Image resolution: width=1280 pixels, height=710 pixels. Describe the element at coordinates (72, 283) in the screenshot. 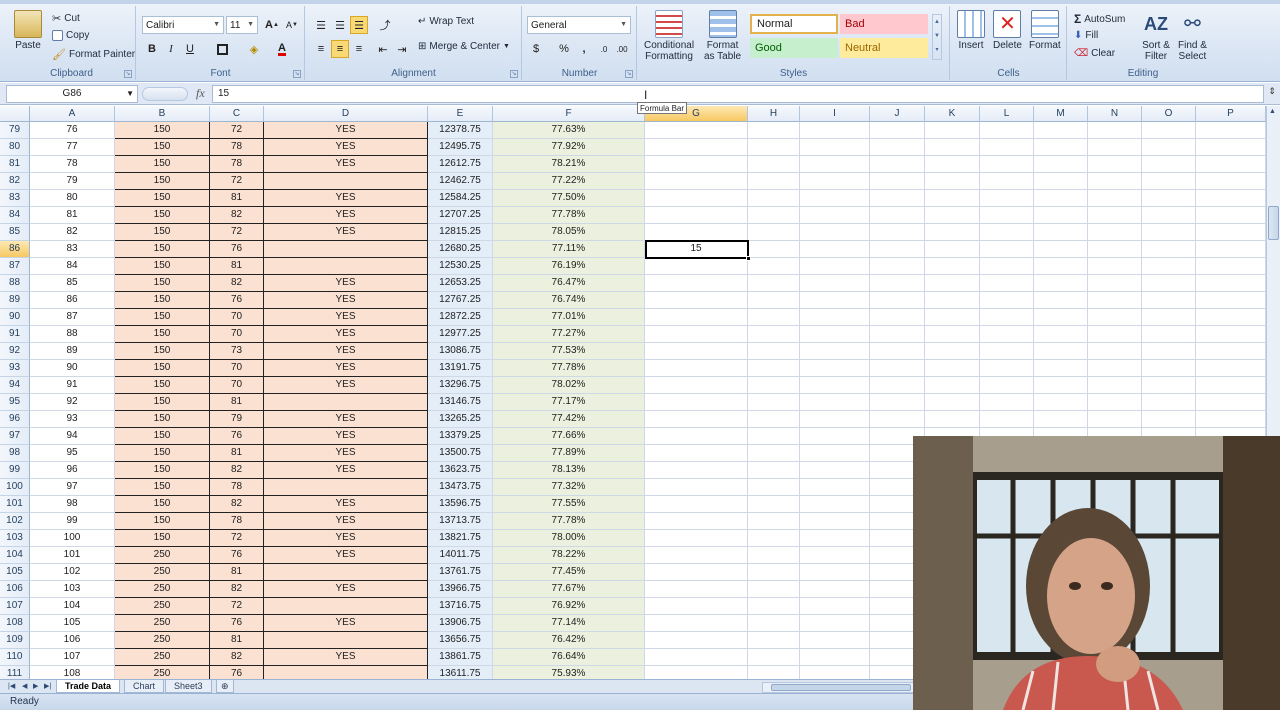

I see `cell-a: 85` at that location.